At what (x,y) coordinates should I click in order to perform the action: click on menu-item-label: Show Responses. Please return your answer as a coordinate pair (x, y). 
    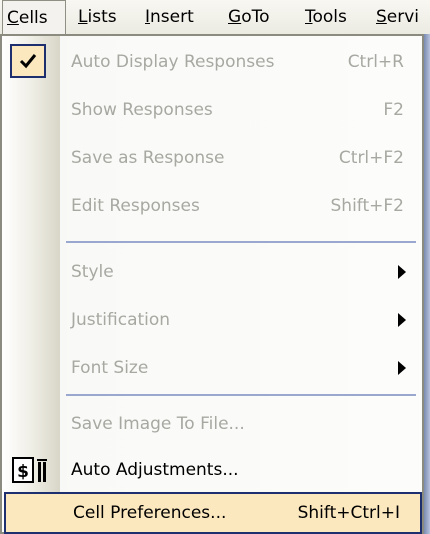
    Looking at the image, I should click on (142, 110).